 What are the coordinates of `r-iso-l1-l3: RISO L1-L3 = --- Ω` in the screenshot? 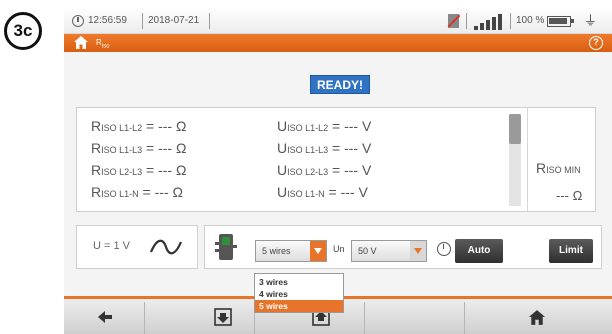 It's located at (139, 148).